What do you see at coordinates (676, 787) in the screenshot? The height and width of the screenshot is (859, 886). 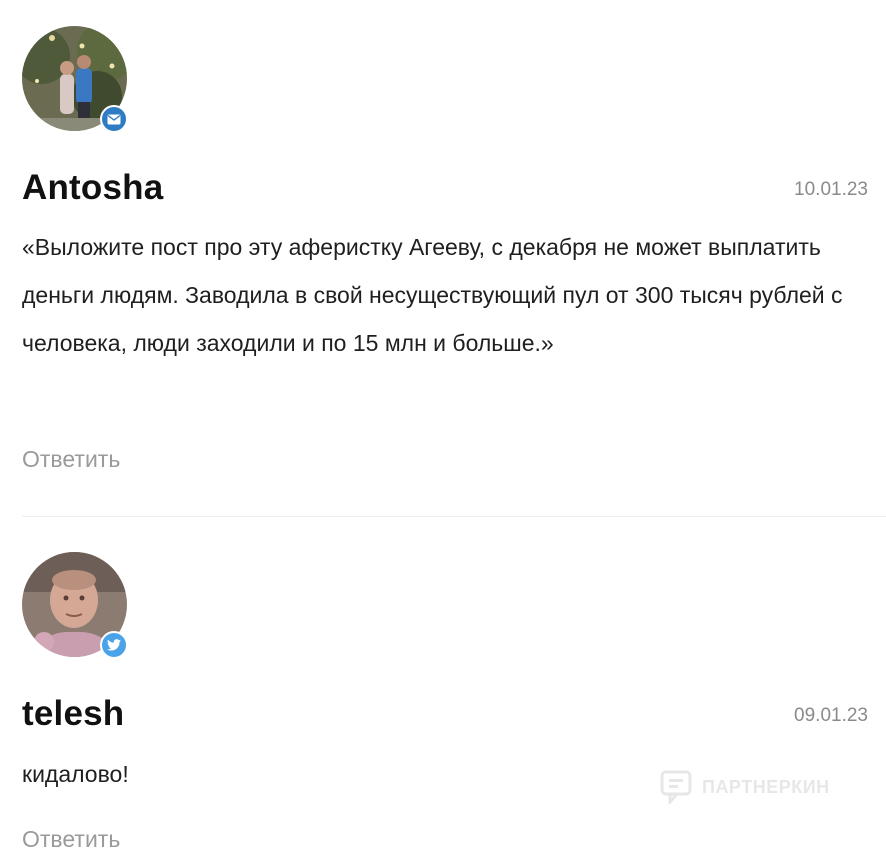 I see `partnerkin-logo-icon` at bounding box center [676, 787].